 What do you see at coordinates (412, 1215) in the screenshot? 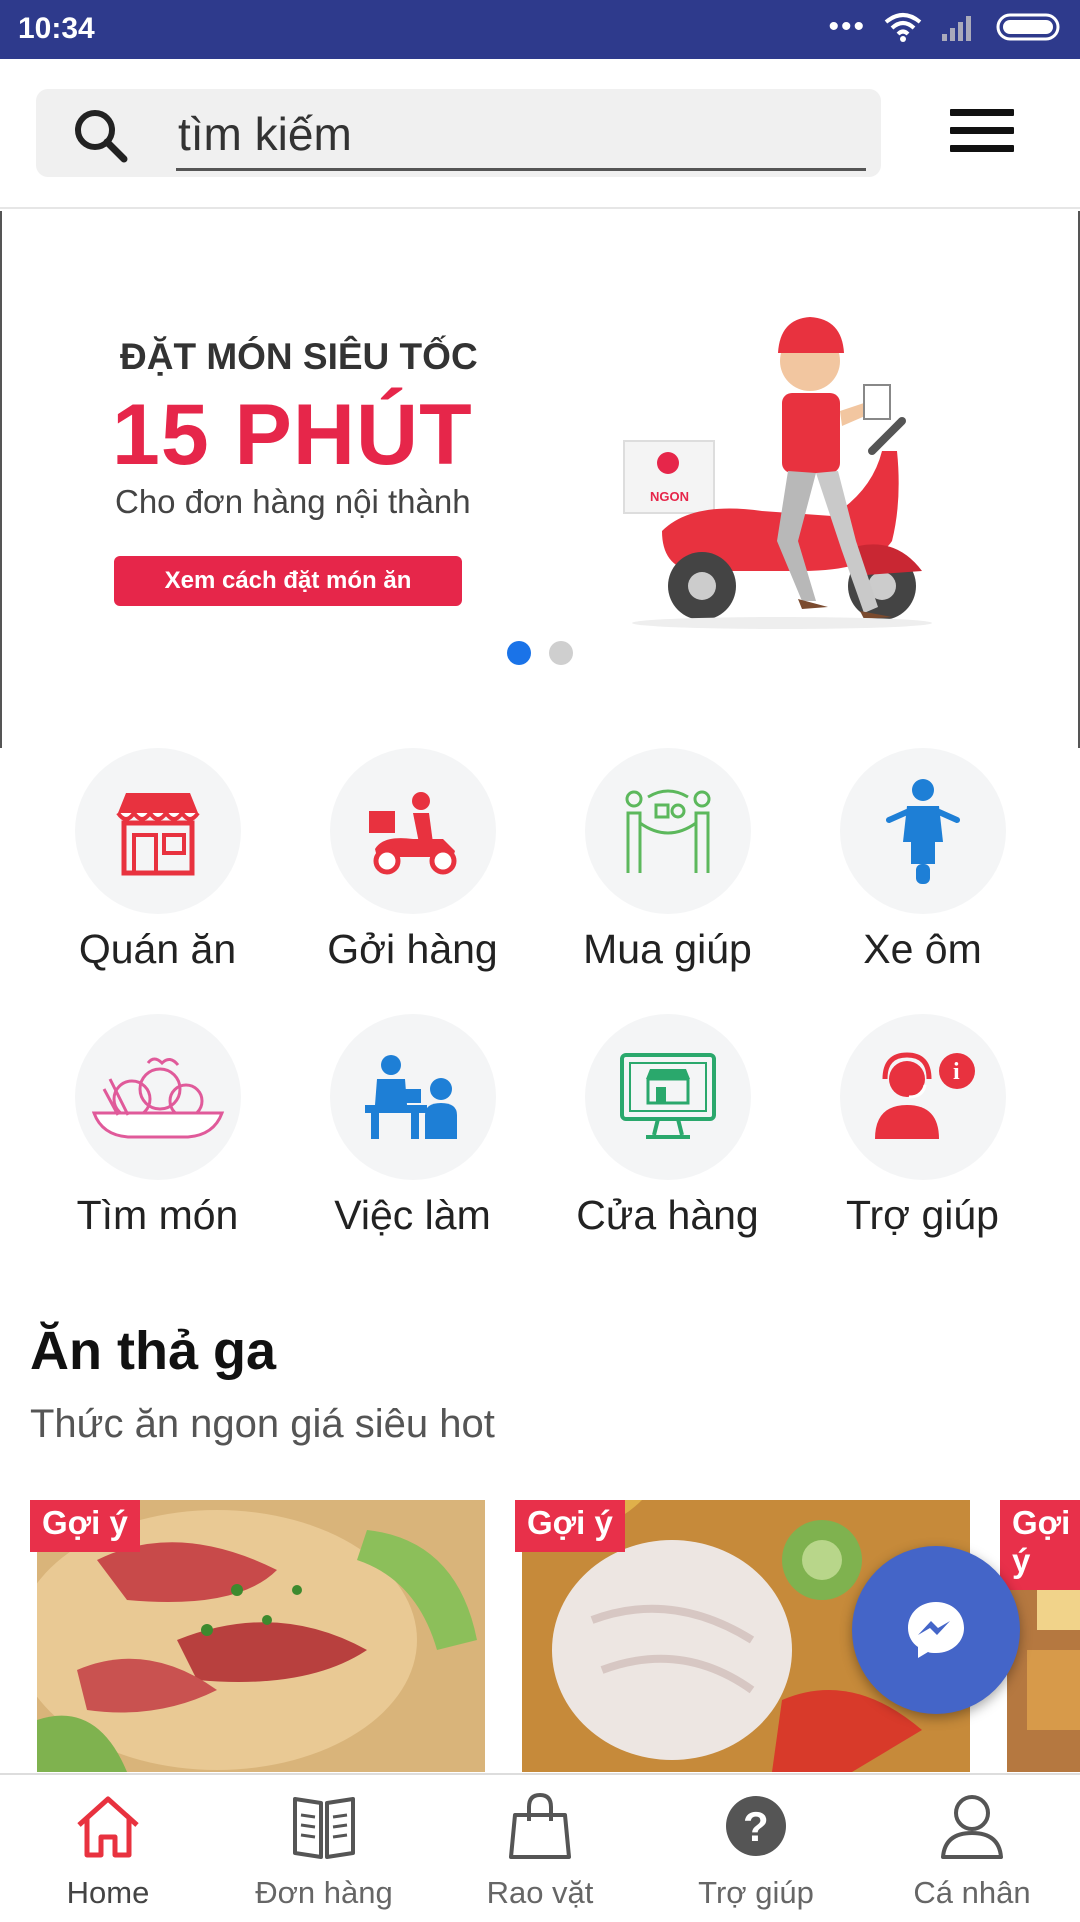
I see `category-label: Việc làm` at bounding box center [412, 1215].